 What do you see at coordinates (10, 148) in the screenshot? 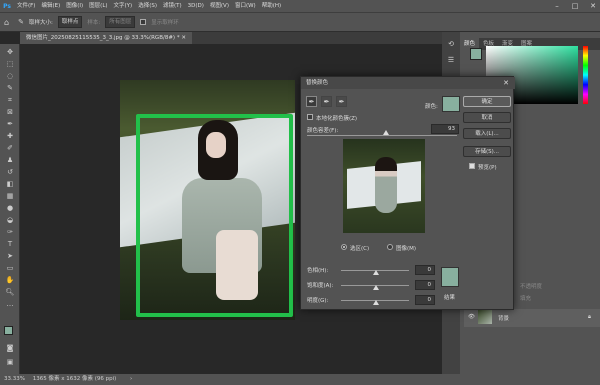
I see `brush-tool-icon: ✐` at bounding box center [10, 148].